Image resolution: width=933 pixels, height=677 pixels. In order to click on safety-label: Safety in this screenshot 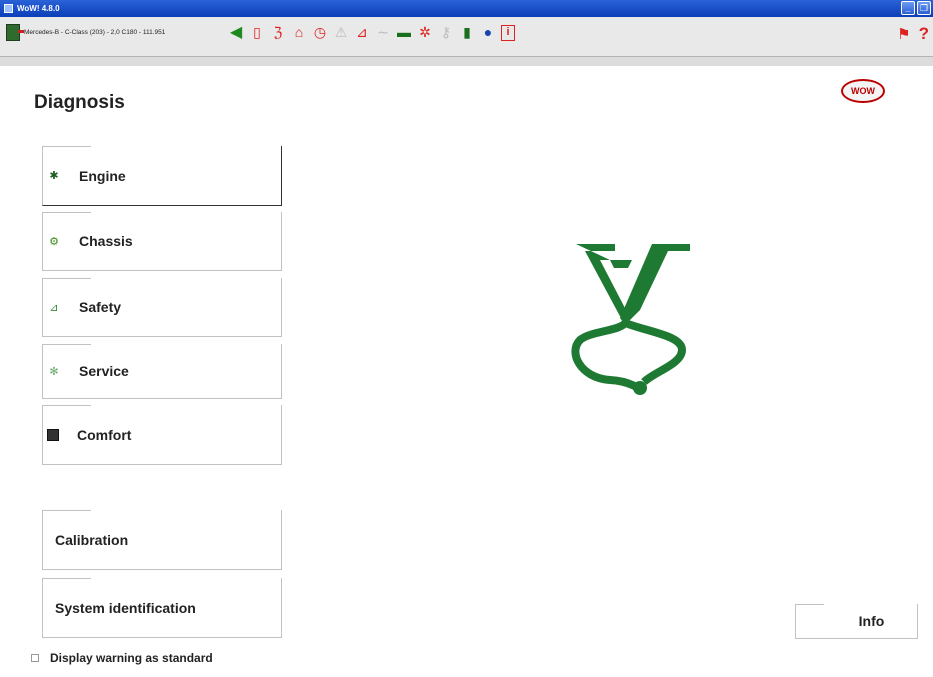, I will do `click(100, 307)`.